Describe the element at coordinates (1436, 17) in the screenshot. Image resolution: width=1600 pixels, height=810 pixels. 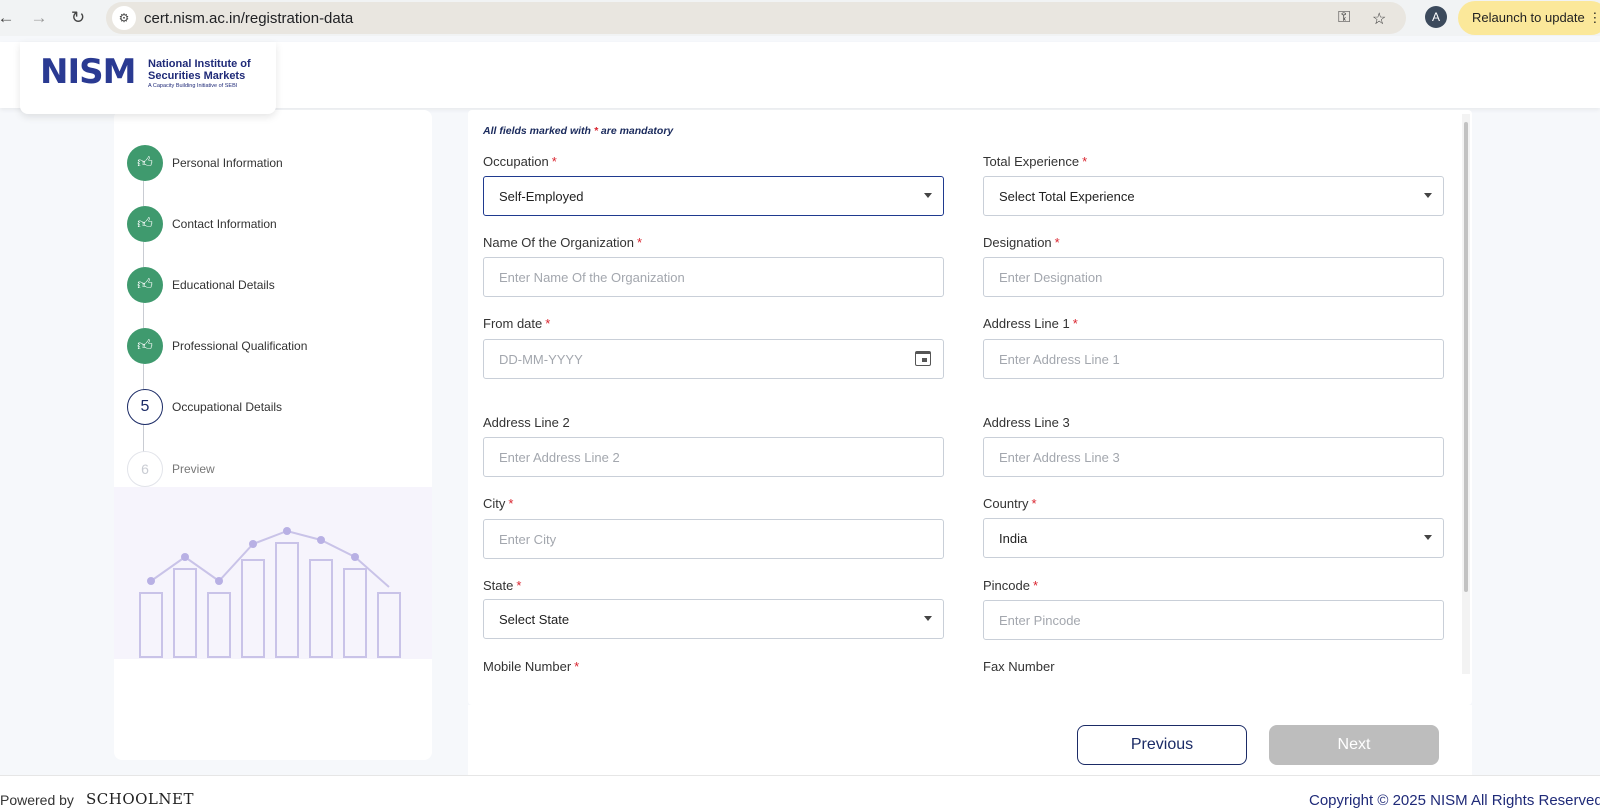
I see `profile-avatar: A` at that location.